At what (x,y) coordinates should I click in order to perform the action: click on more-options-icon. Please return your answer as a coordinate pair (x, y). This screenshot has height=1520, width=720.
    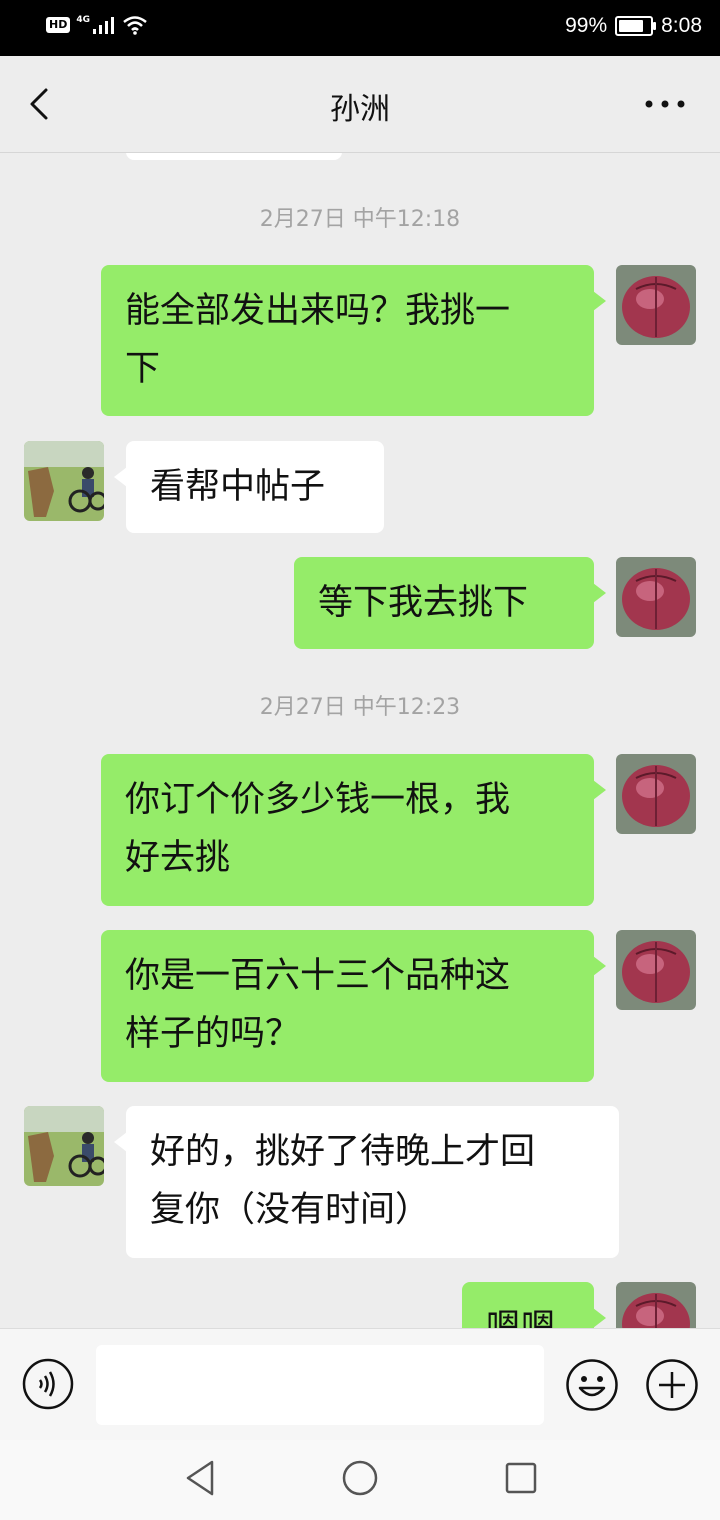
    Looking at the image, I should click on (665, 104).